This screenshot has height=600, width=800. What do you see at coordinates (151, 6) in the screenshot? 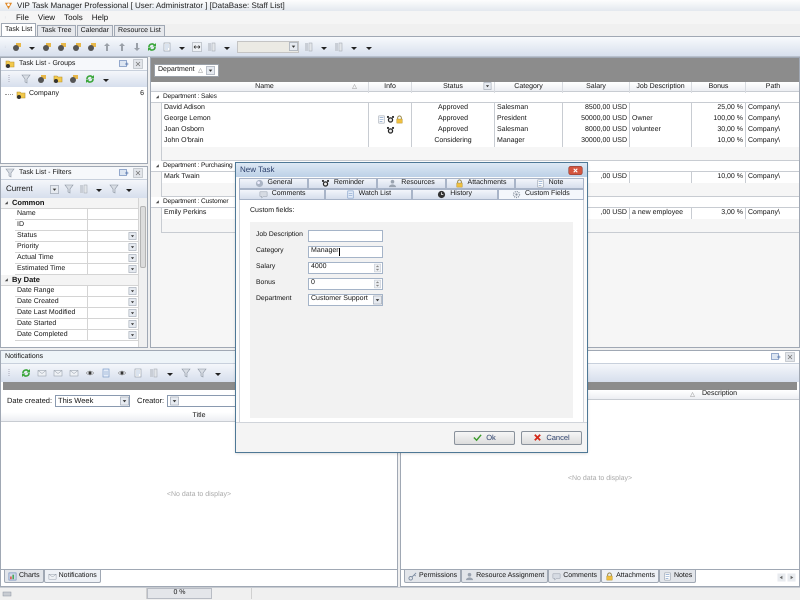
I see `window-title: VIP Task Manager Professional [ User: Administrator ] [DataBase: Staff List]` at bounding box center [151, 6].